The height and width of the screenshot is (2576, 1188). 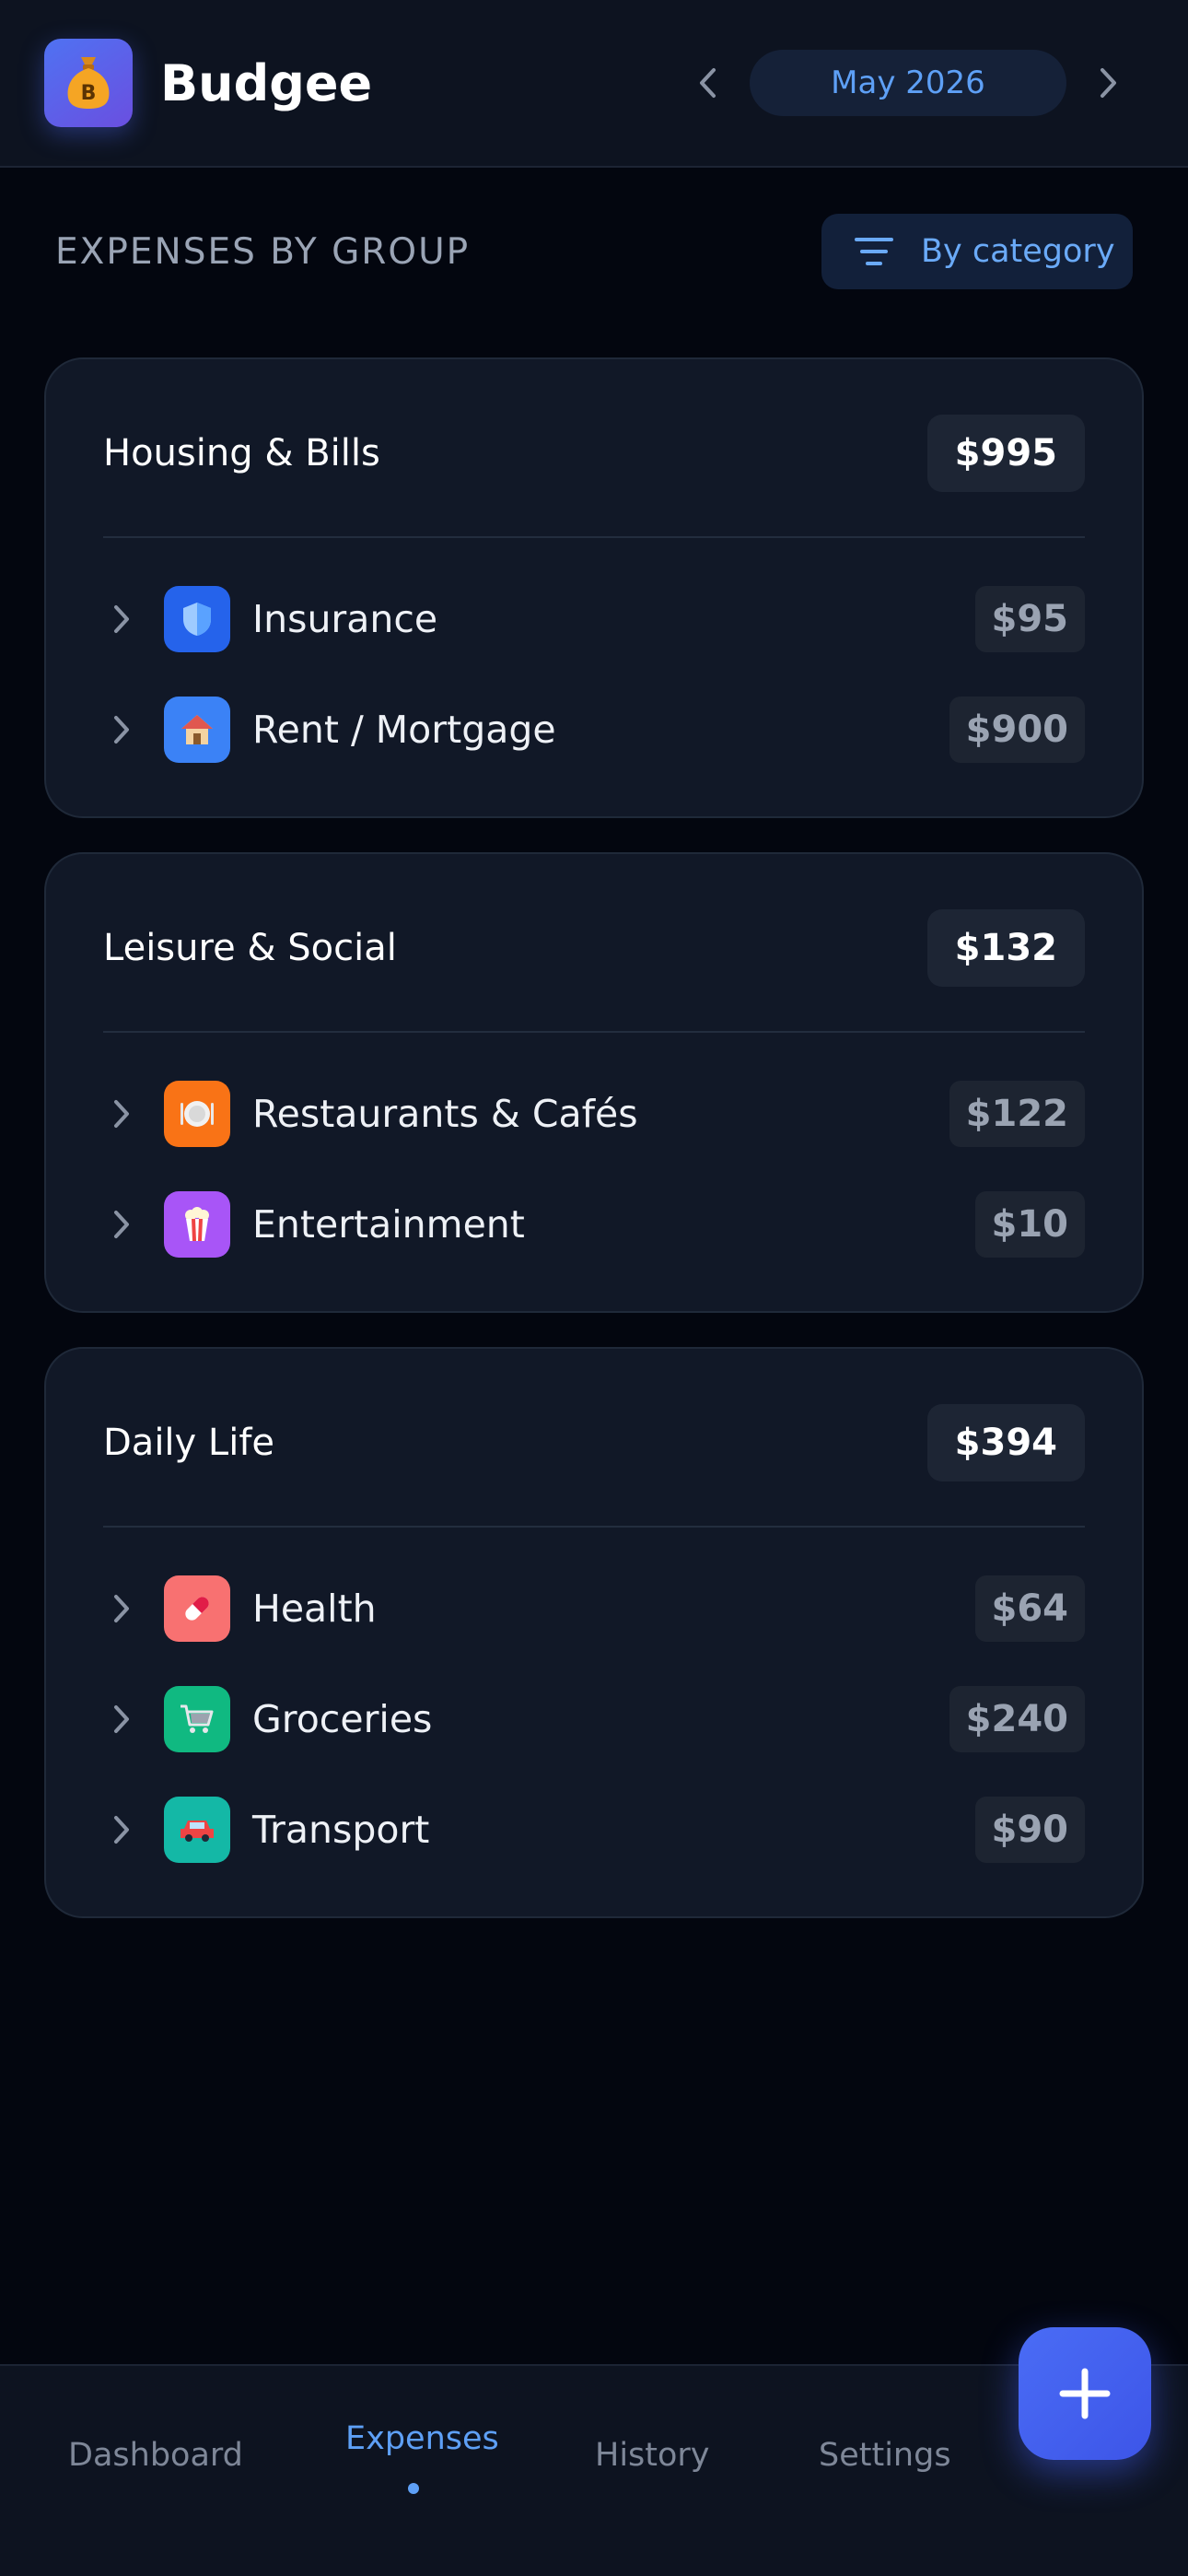 What do you see at coordinates (155, 2455) in the screenshot?
I see `nav-tab-dashboard: Dashboard` at bounding box center [155, 2455].